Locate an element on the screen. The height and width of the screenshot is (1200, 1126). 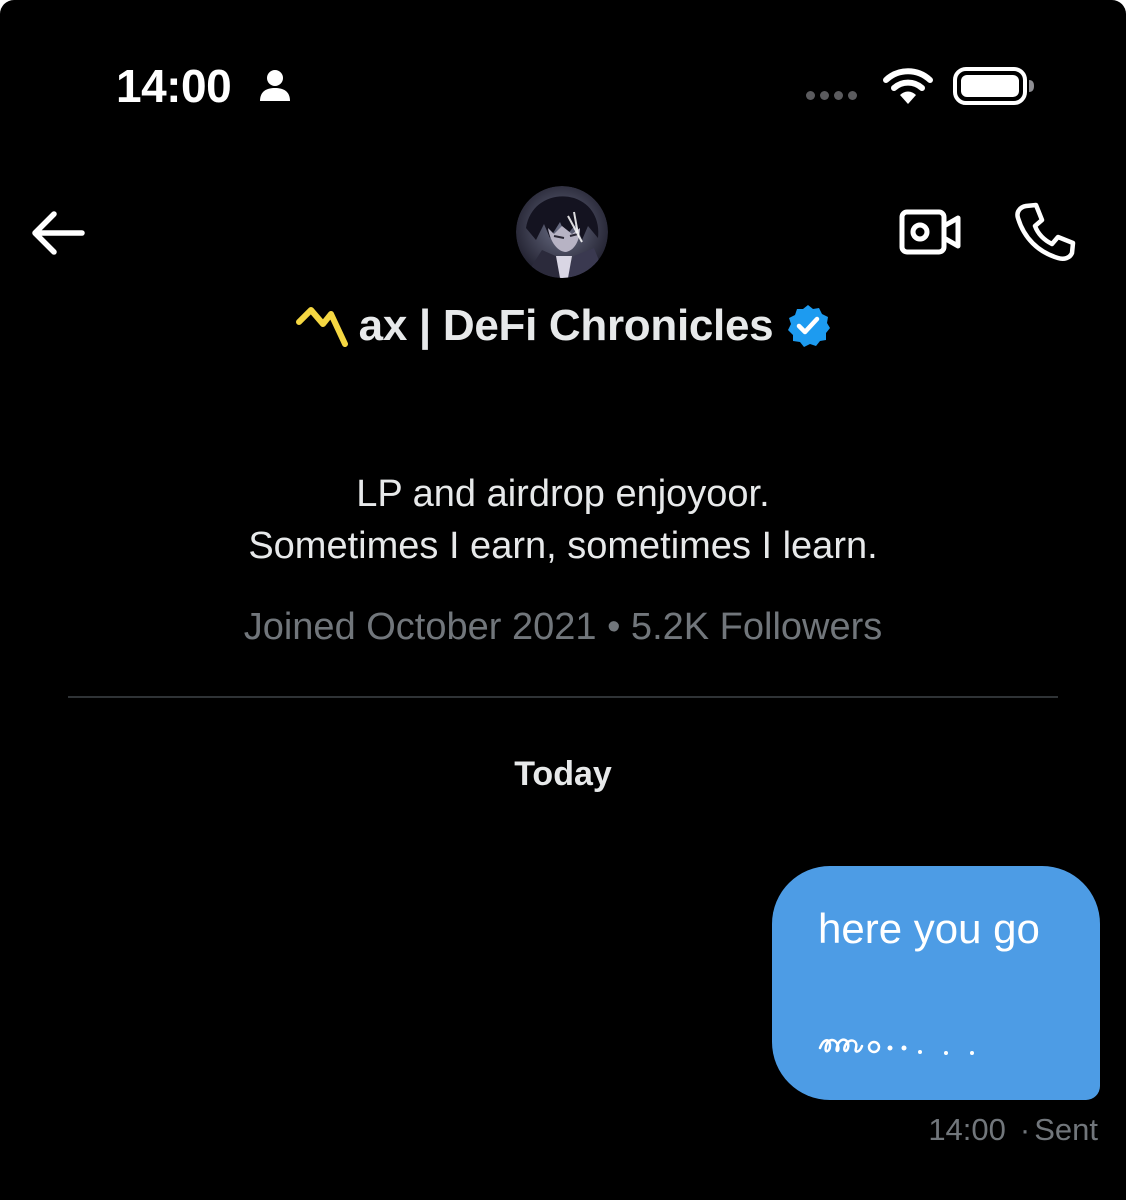
redacted-scribble is located at coordinates (896, 1046).